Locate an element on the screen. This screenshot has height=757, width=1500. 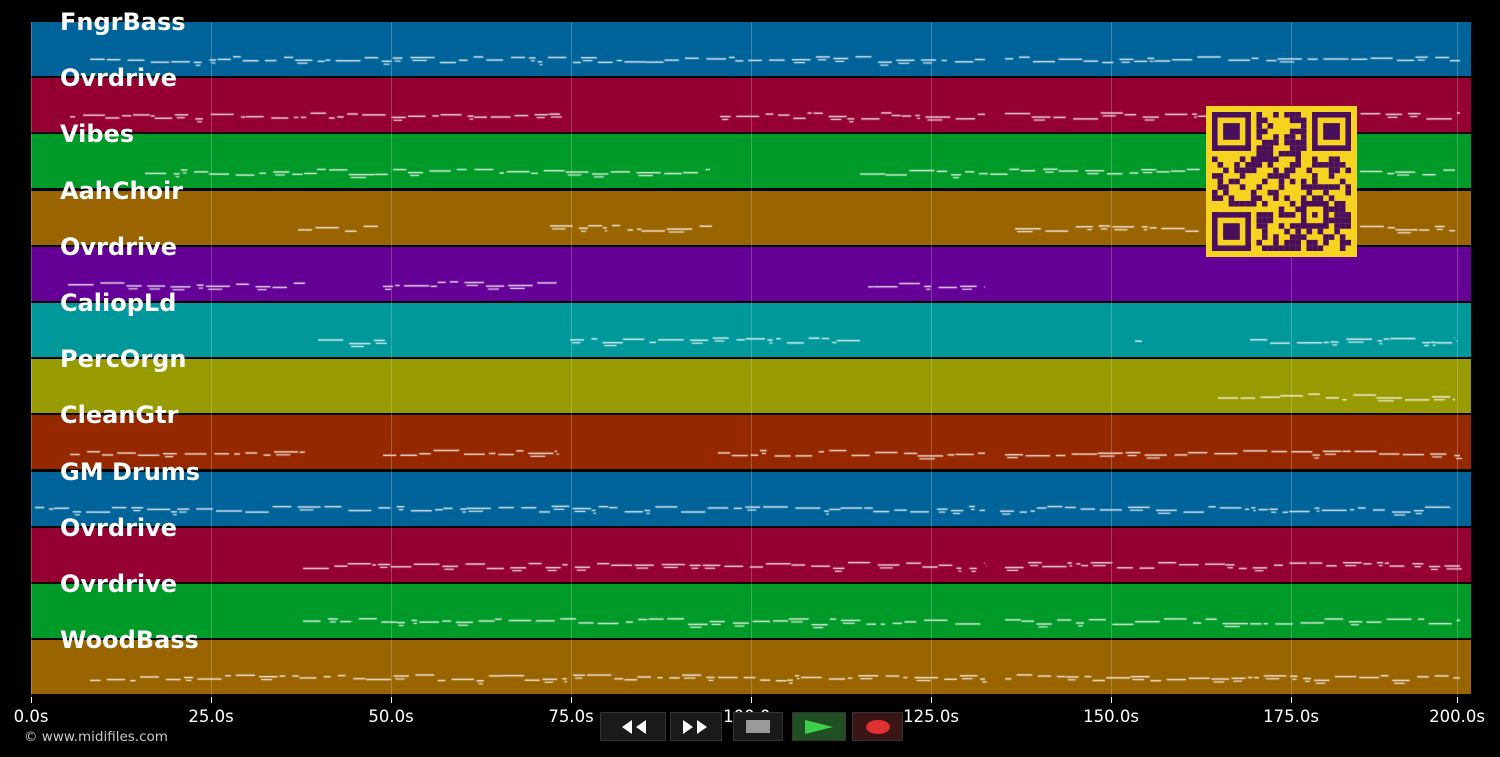
stop-icon is located at coordinates (758, 726).